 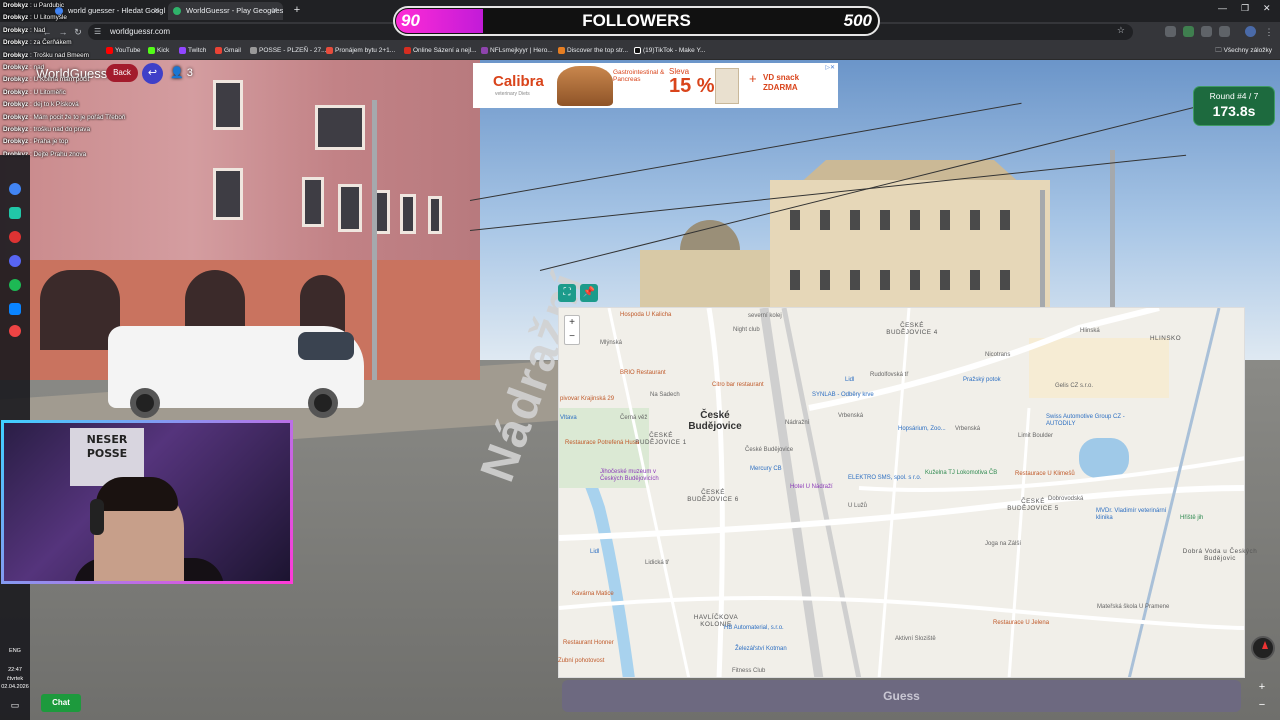 What do you see at coordinates (1267, 8) in the screenshot?
I see `close-window-icon: ✕` at bounding box center [1267, 8].